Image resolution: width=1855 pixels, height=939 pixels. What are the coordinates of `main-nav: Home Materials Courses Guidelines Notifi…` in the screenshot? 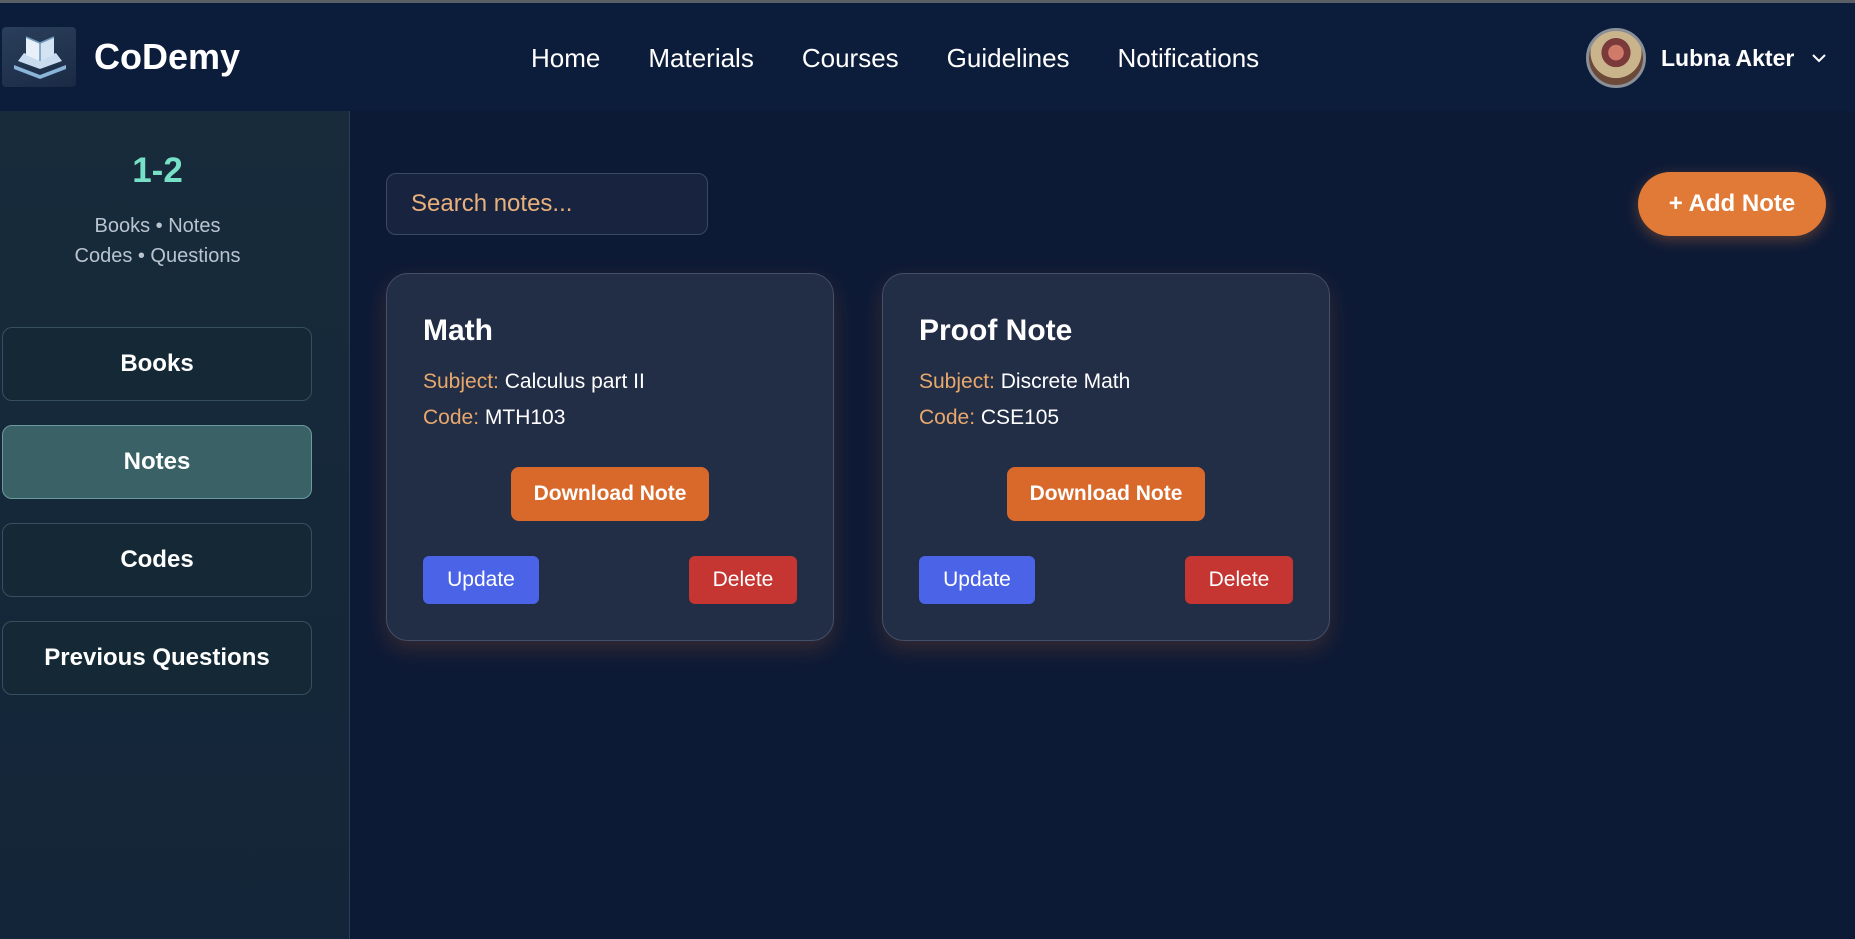 It's located at (895, 58).